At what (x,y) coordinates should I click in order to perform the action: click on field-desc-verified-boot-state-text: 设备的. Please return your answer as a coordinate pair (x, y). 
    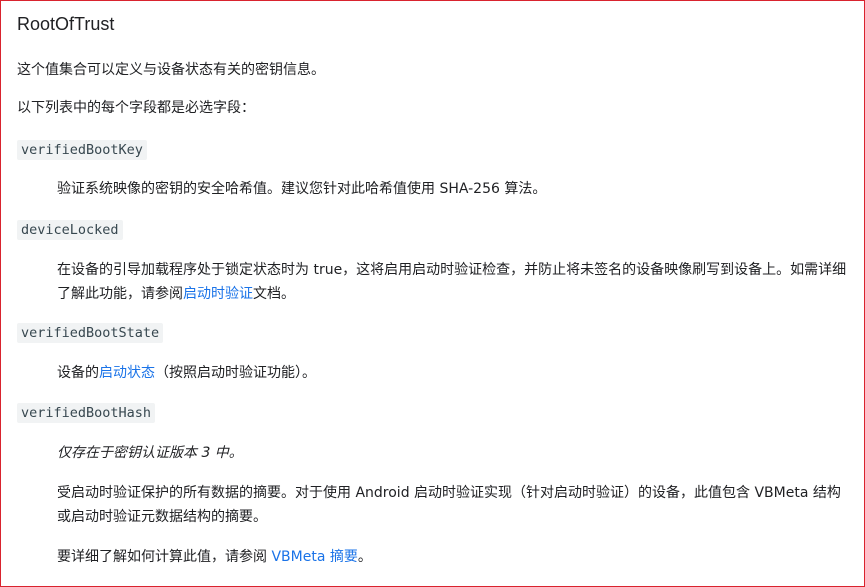
    Looking at the image, I should click on (78, 373).